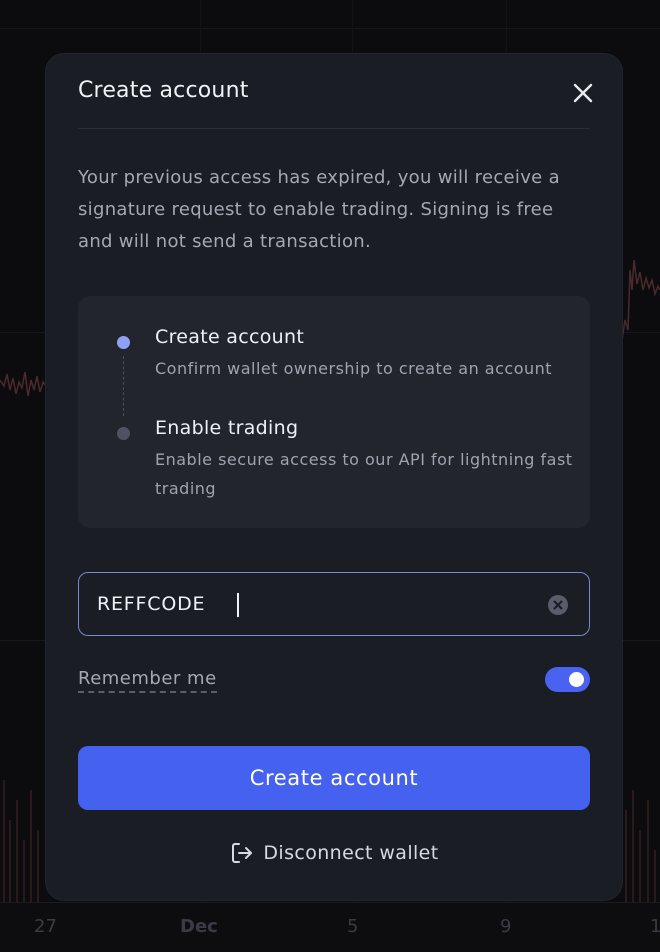 The height and width of the screenshot is (952, 660). I want to click on step-title: Create account, so click(230, 337).